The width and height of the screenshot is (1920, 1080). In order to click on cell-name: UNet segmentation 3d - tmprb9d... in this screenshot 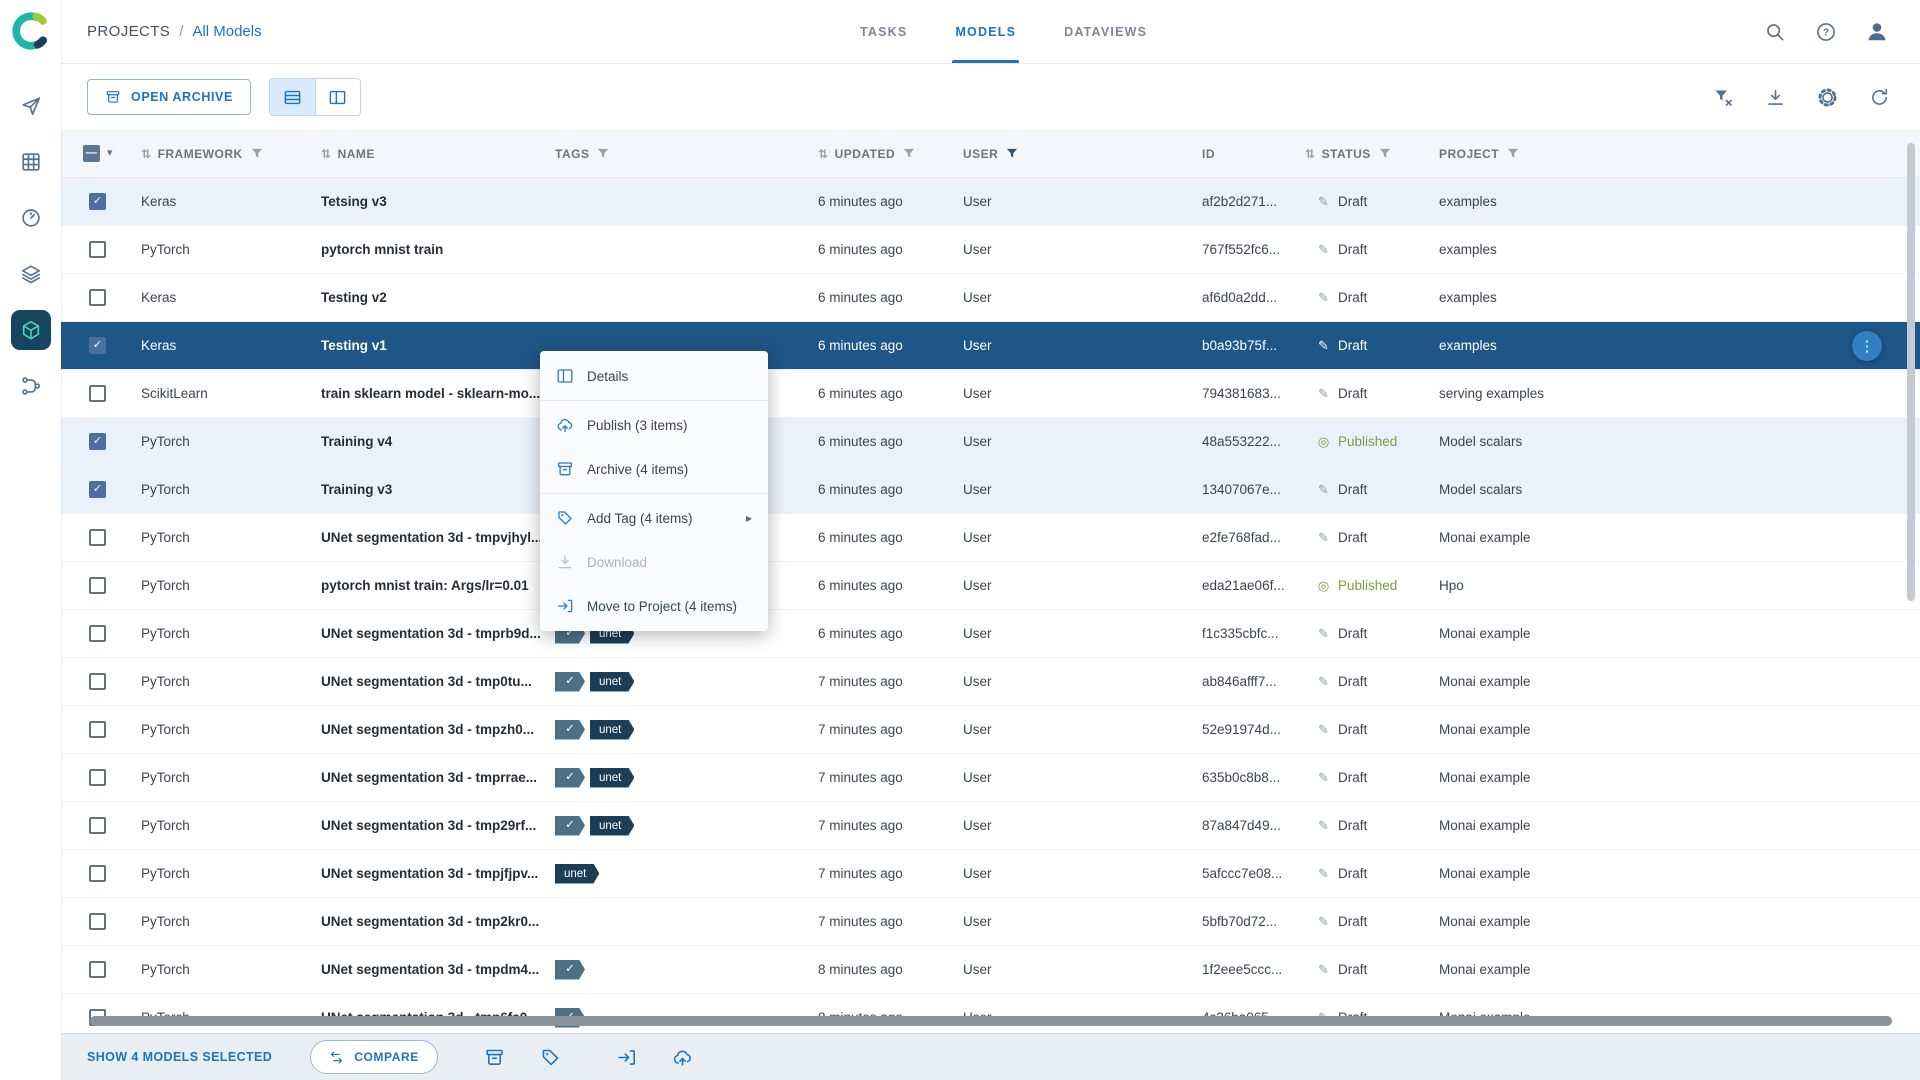, I will do `click(438, 633)`.